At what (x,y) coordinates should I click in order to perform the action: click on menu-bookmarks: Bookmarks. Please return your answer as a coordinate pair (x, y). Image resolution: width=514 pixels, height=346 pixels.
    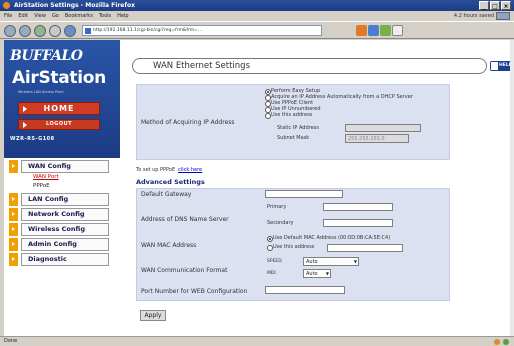
    Looking at the image, I should click on (79, 16).